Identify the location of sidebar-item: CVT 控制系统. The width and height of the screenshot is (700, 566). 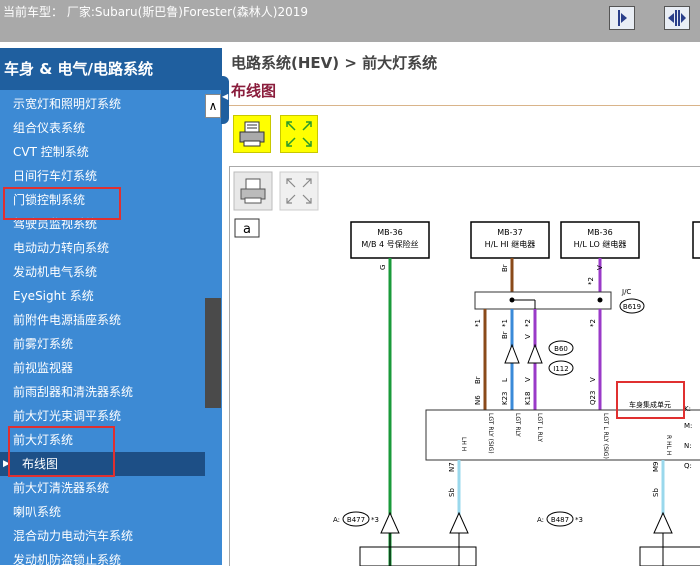
(102, 152).